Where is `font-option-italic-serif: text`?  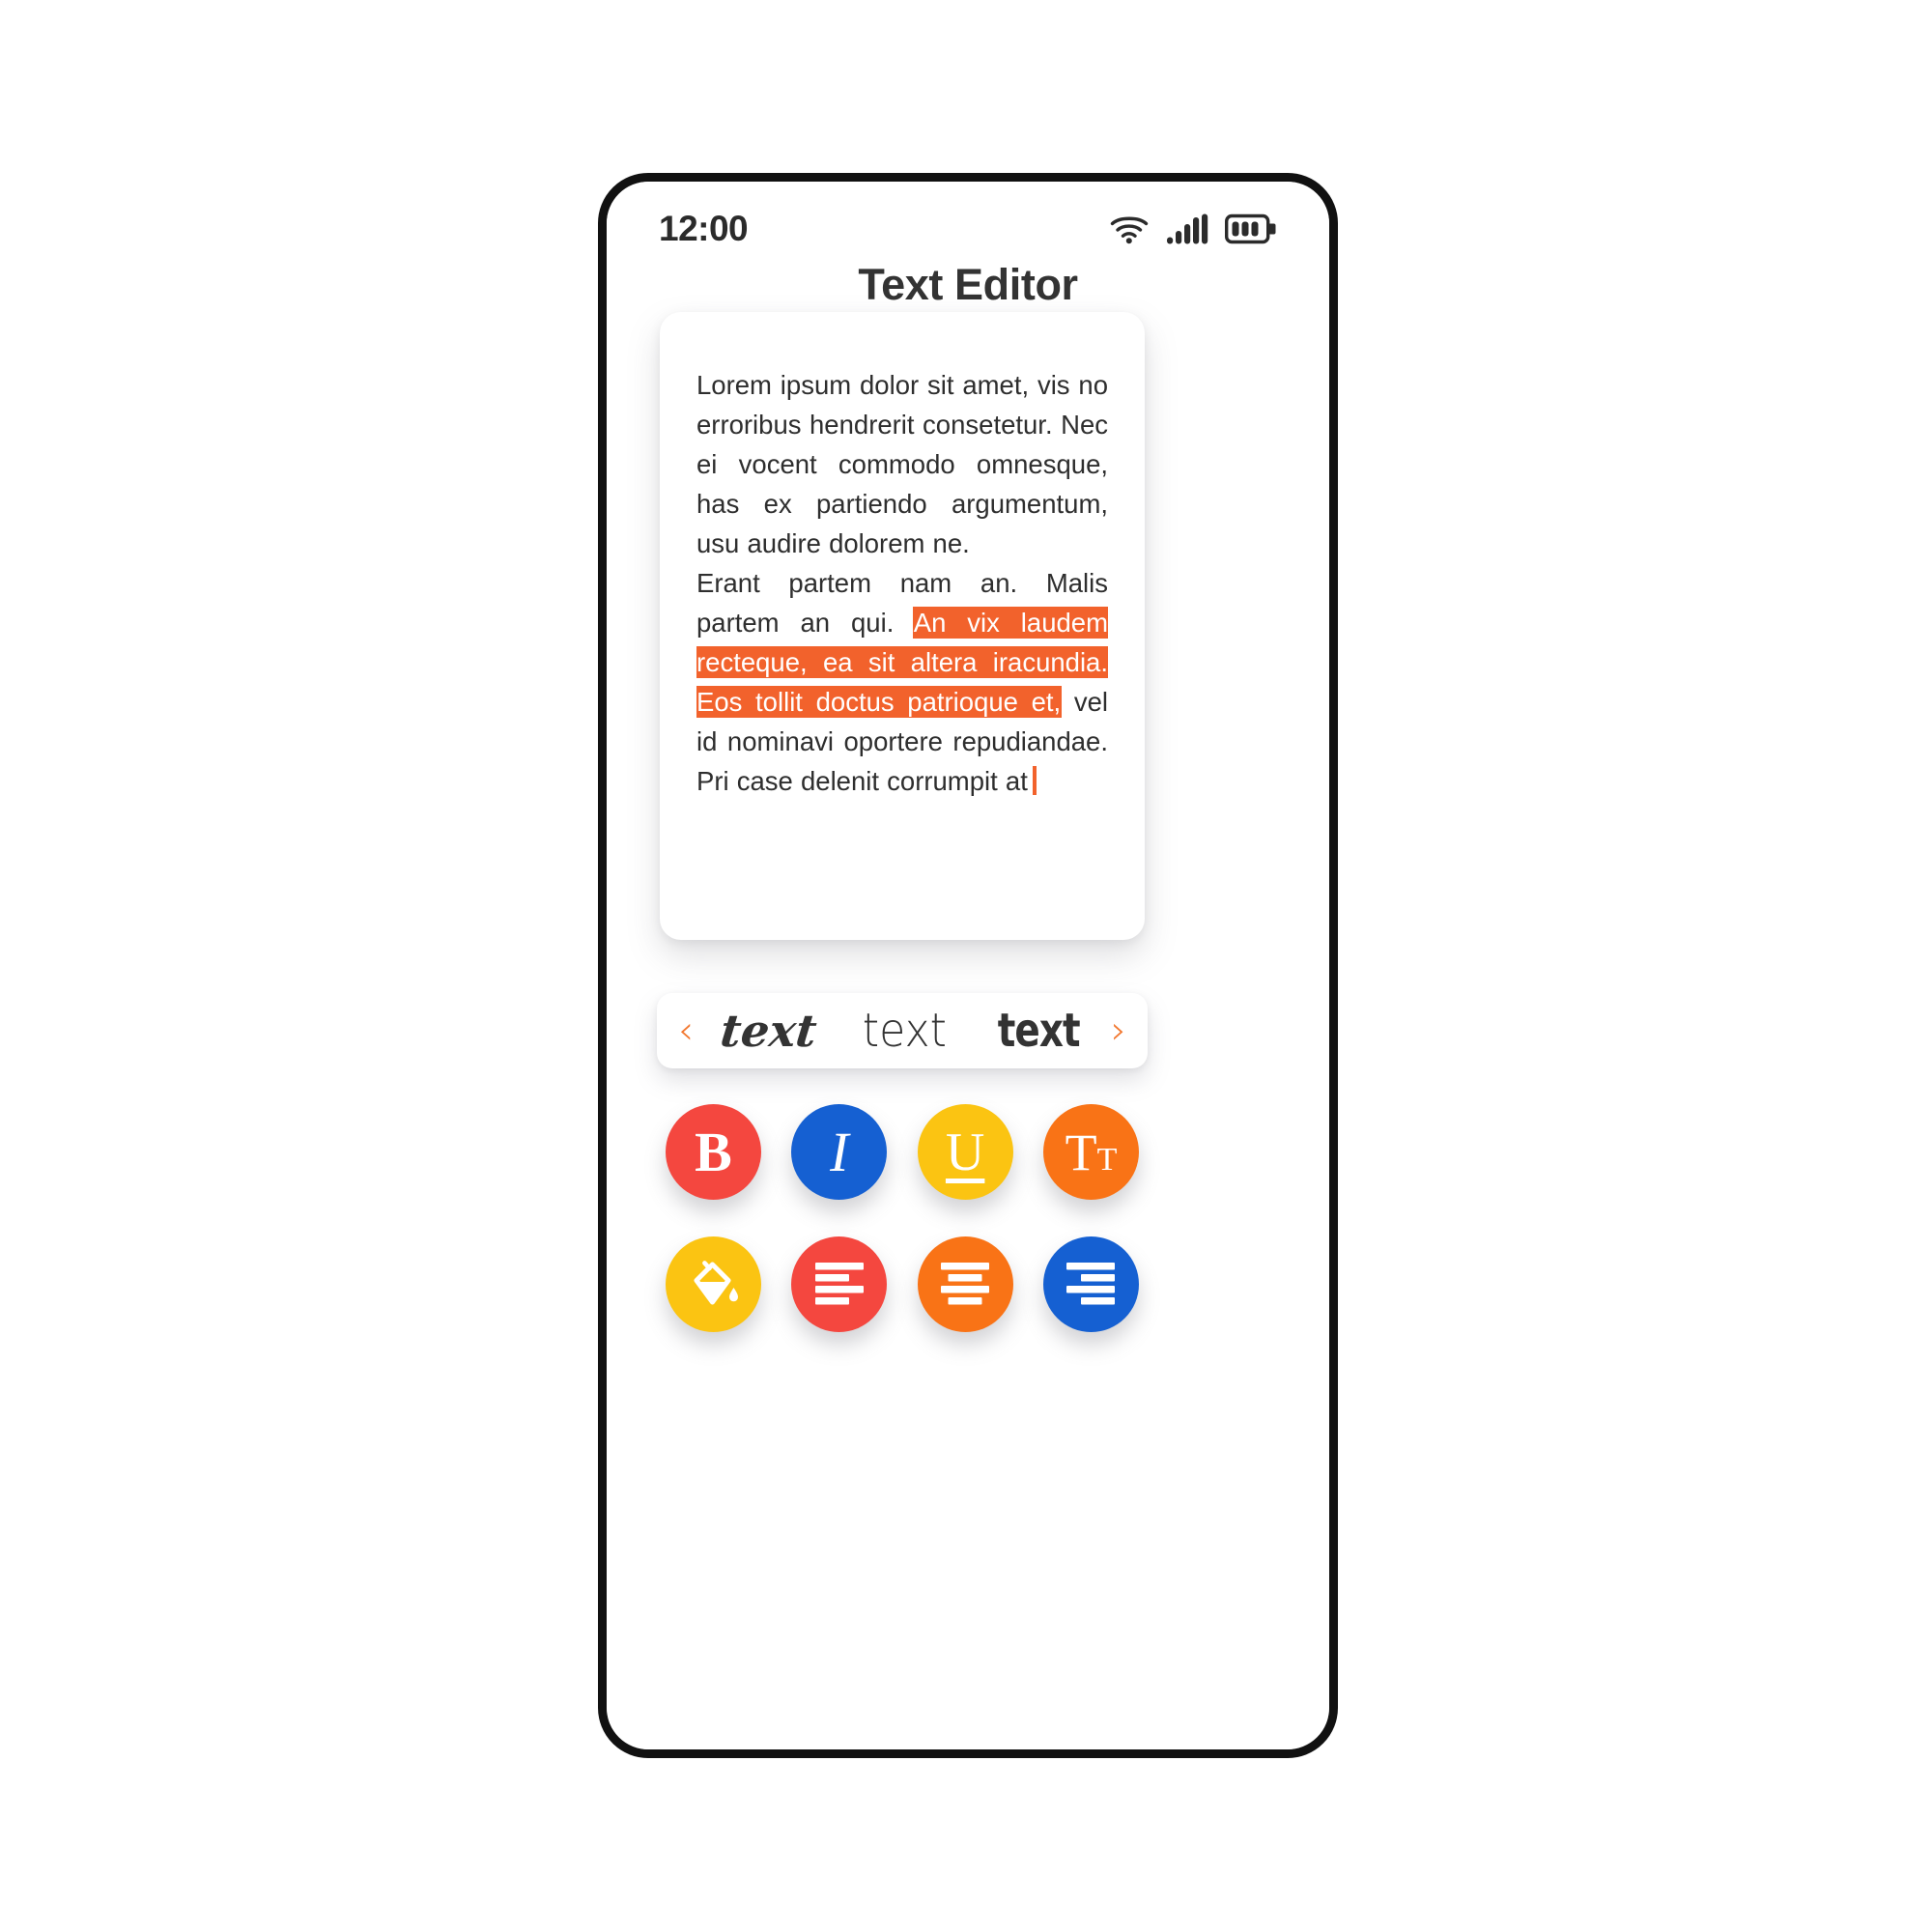
font-option-italic-serif: text is located at coordinates (768, 1031).